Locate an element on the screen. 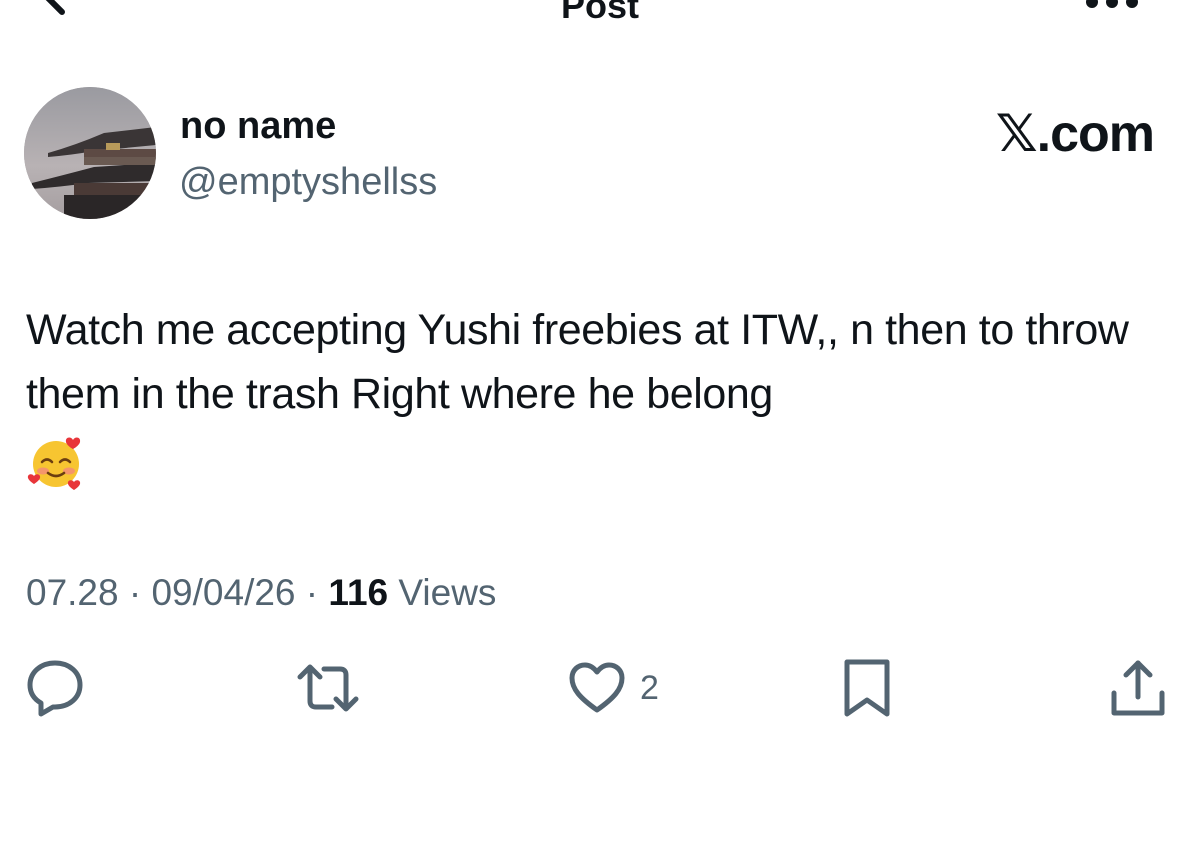 The image size is (1200, 867). heart-icon is located at coordinates (597, 687).